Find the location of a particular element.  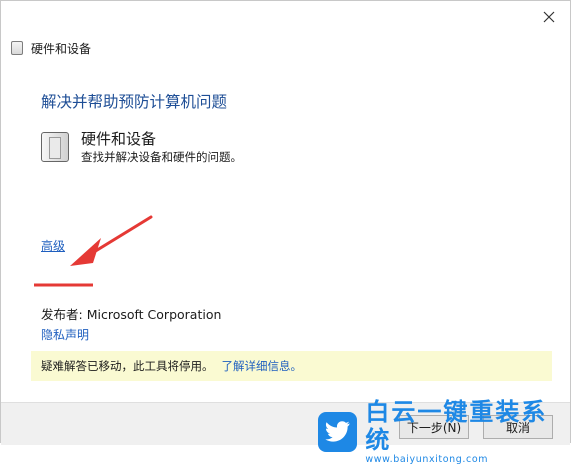

close-icon is located at coordinates (549, 17).